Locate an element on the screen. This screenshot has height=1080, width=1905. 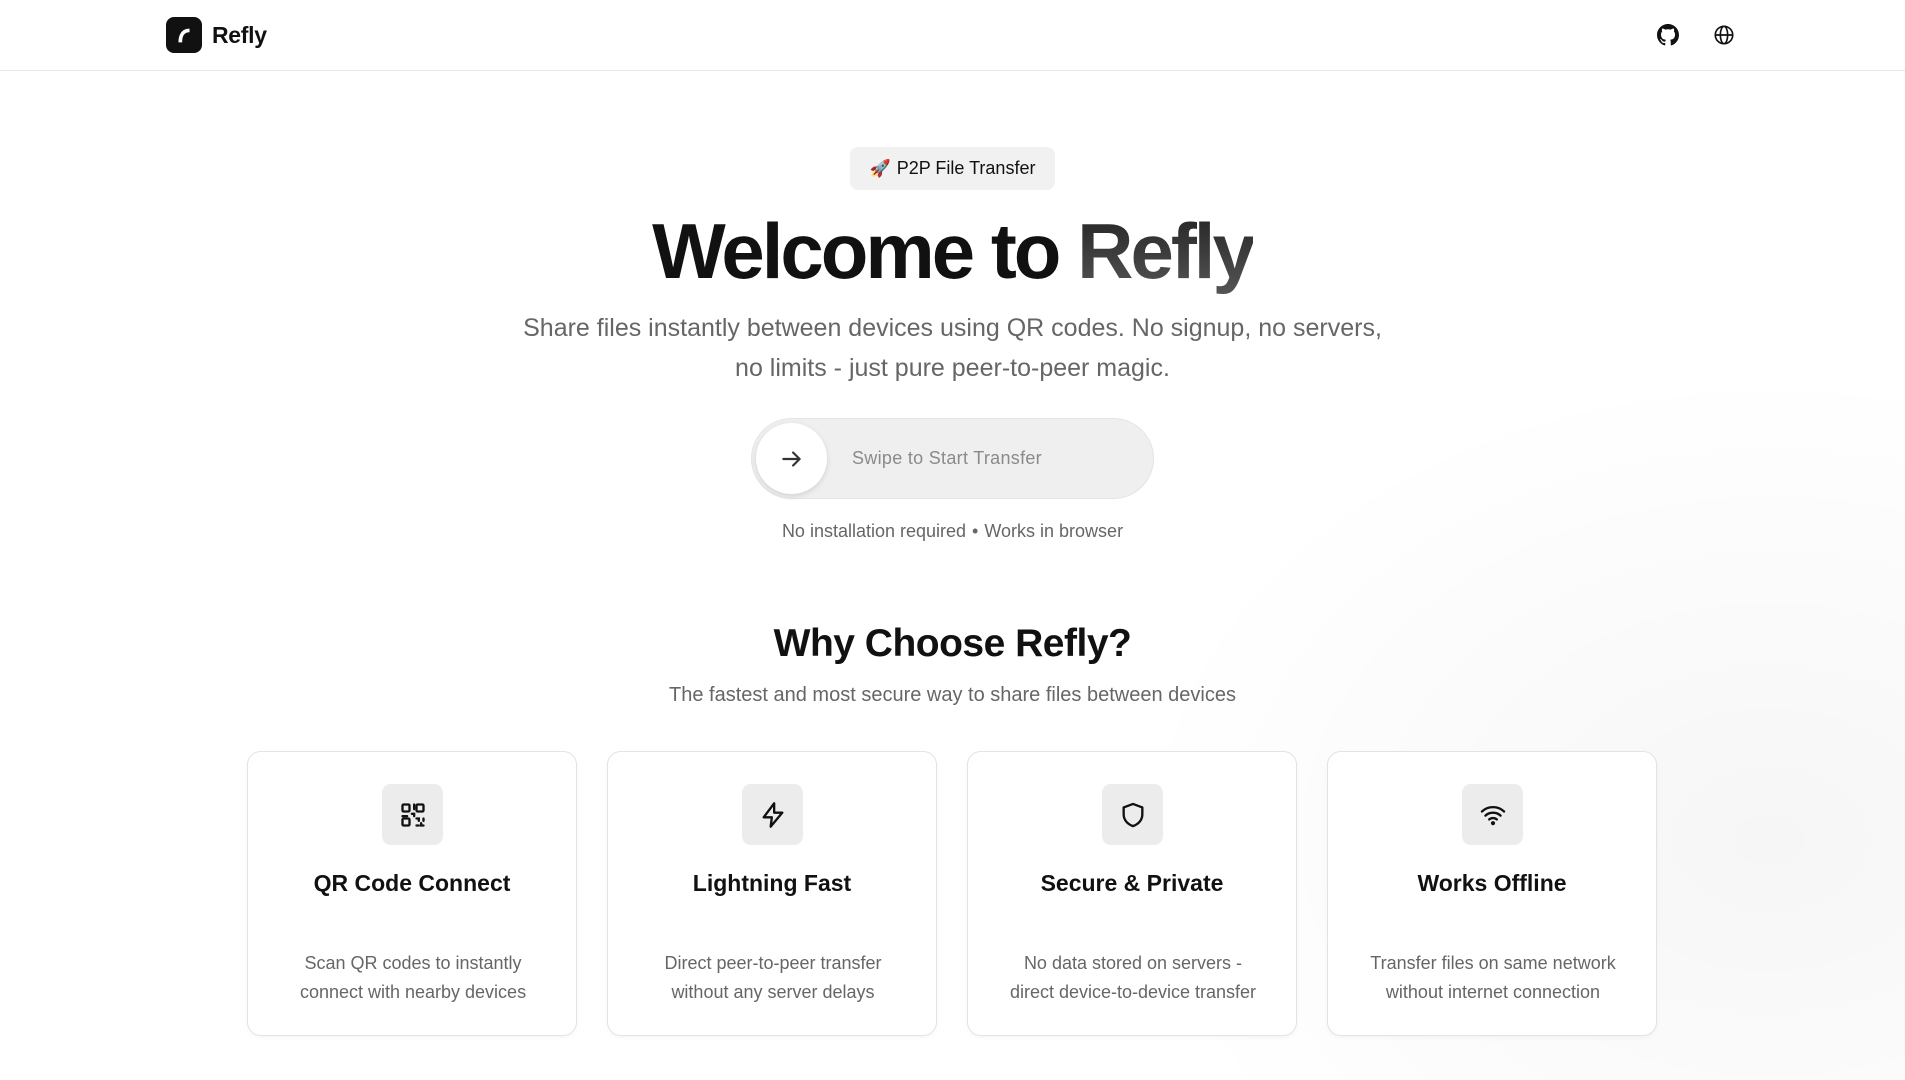
feature-title: Works Offline is located at coordinates (1492, 883).